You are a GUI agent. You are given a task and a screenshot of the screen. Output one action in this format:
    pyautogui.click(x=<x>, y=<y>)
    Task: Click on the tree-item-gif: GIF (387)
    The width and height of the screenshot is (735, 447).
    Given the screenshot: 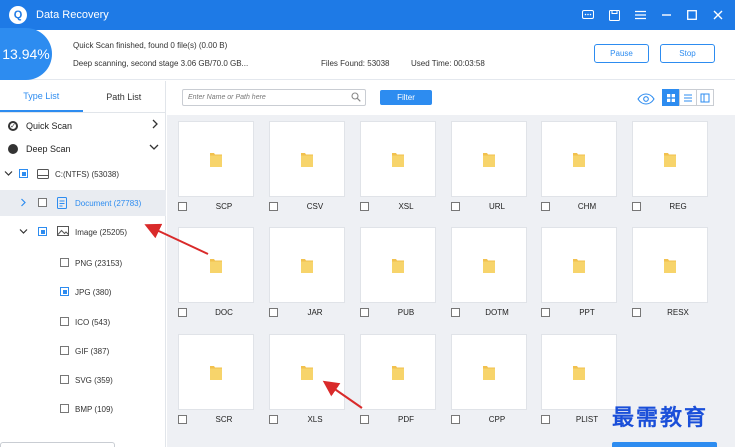 What is the action you would take?
    pyautogui.click(x=83, y=351)
    